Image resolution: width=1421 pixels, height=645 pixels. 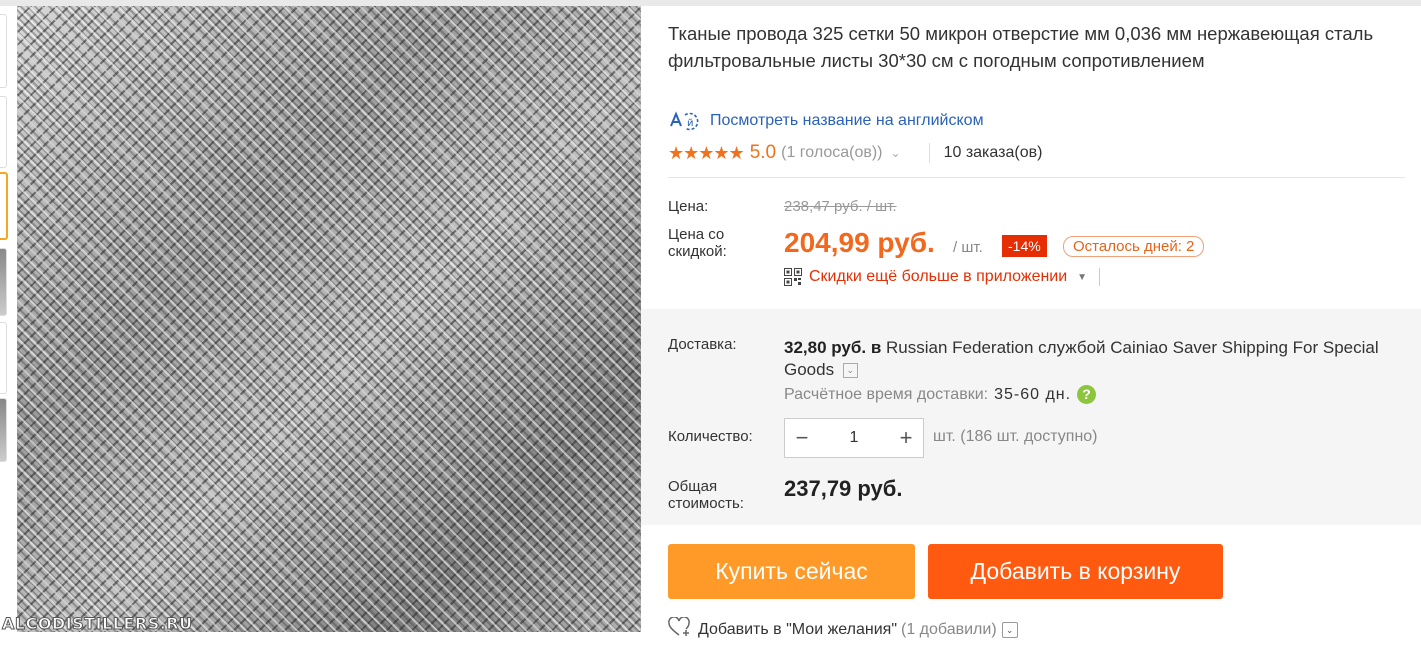 I want to click on help-icon: ?, so click(x=1087, y=394).